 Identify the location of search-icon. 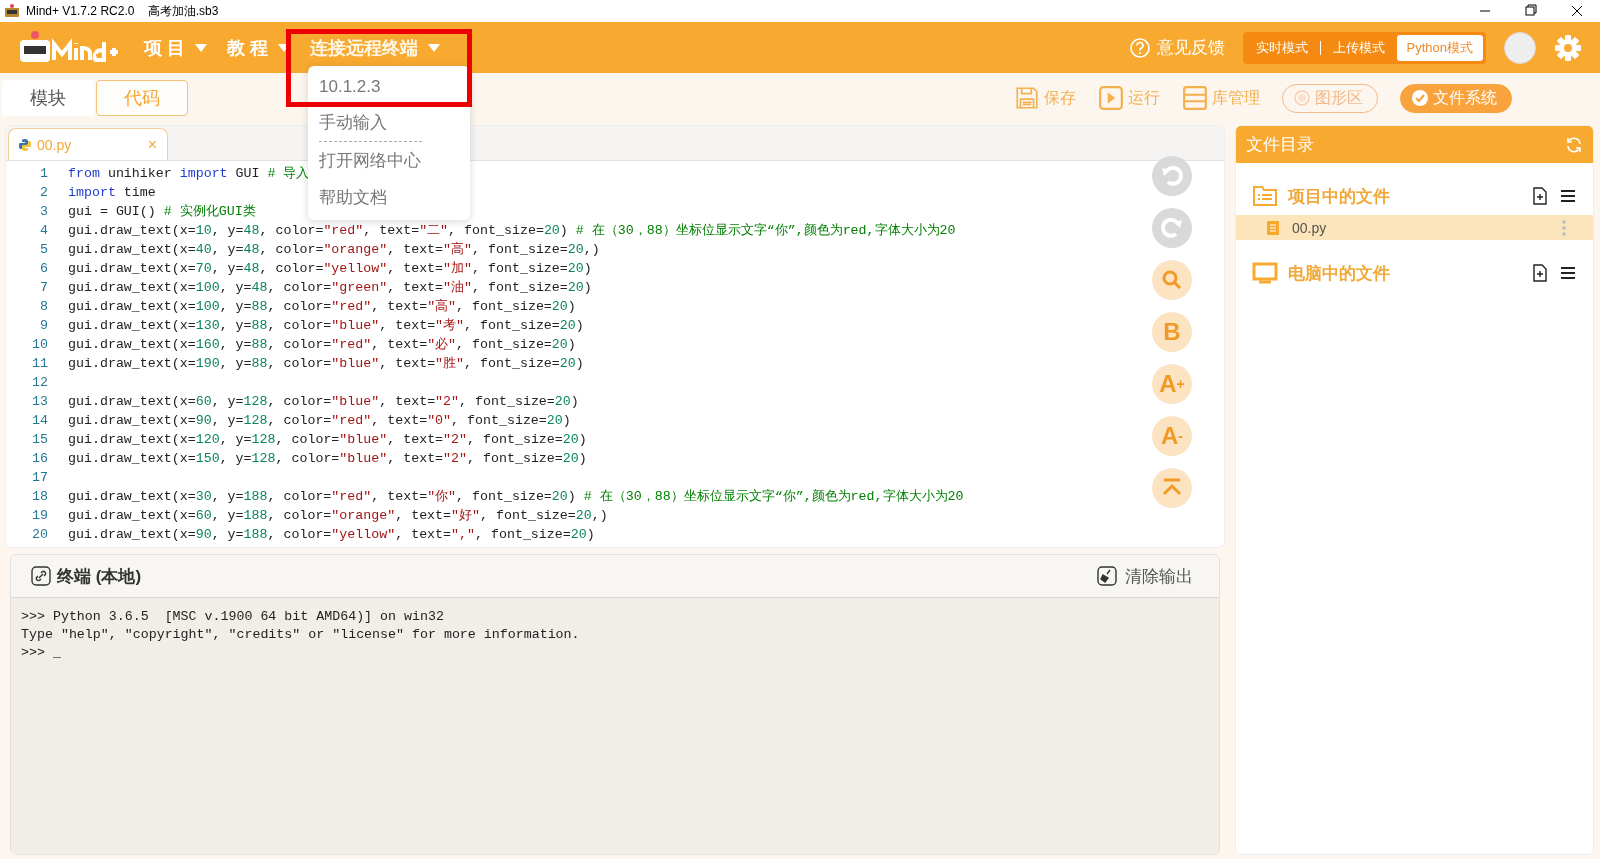
(1172, 280).